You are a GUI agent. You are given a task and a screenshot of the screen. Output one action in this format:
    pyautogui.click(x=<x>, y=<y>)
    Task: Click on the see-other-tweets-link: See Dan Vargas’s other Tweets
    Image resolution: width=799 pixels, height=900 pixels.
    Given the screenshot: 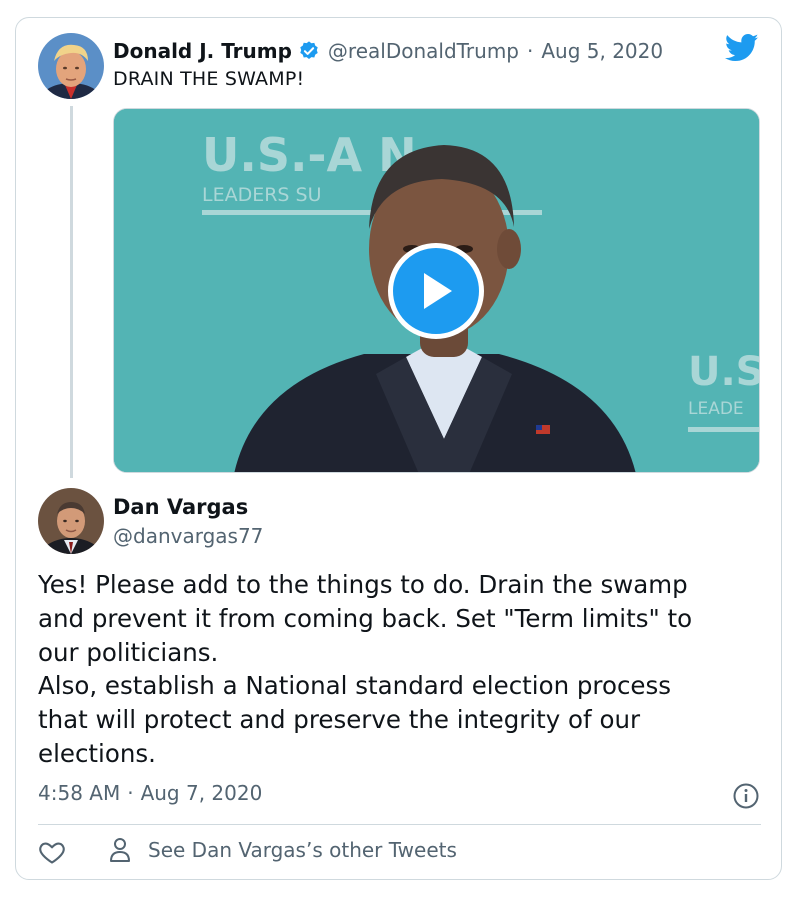 What is the action you would take?
    pyautogui.click(x=282, y=850)
    